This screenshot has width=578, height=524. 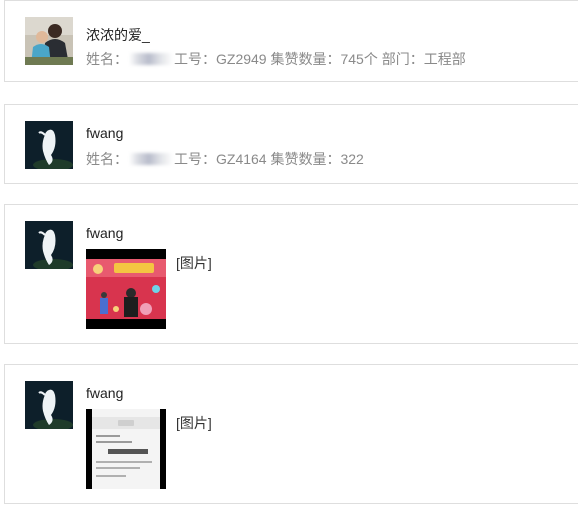 I want to click on likes-count: 集赞数量：322, so click(x=317, y=159).